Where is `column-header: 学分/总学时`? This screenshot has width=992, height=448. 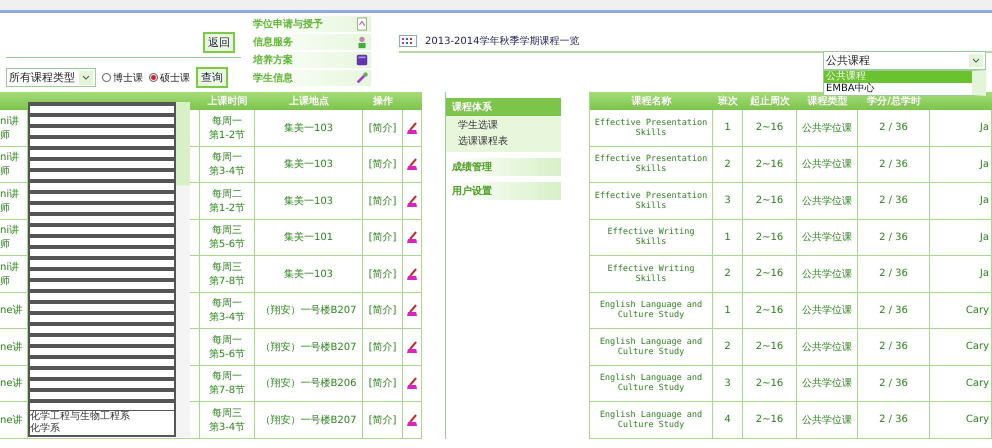 column-header: 学分/总学时 is located at coordinates (894, 102).